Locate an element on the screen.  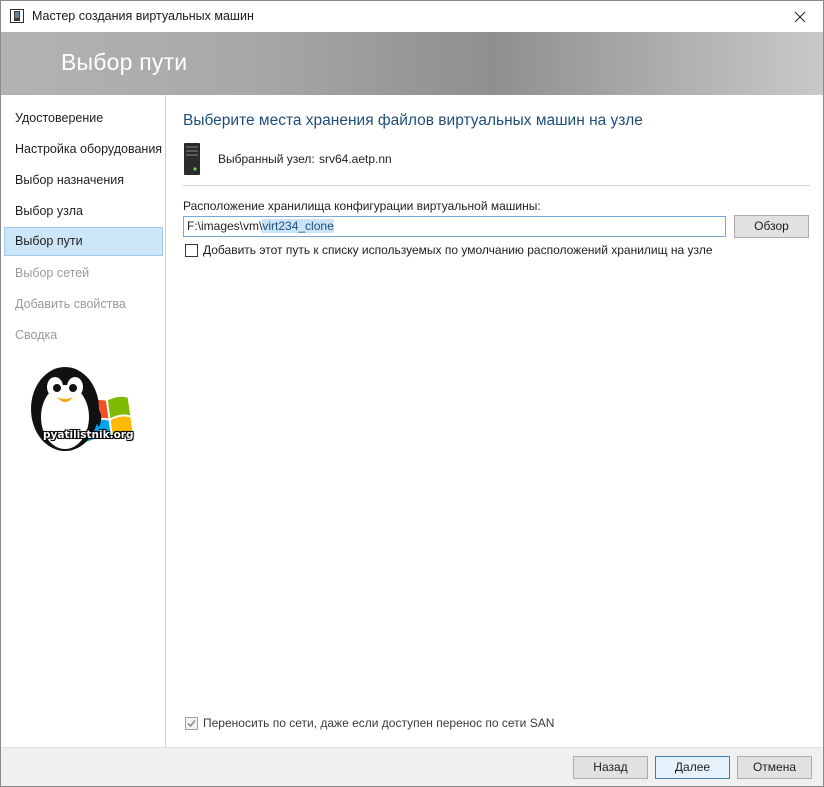
server-icon is located at coordinates (192, 159).